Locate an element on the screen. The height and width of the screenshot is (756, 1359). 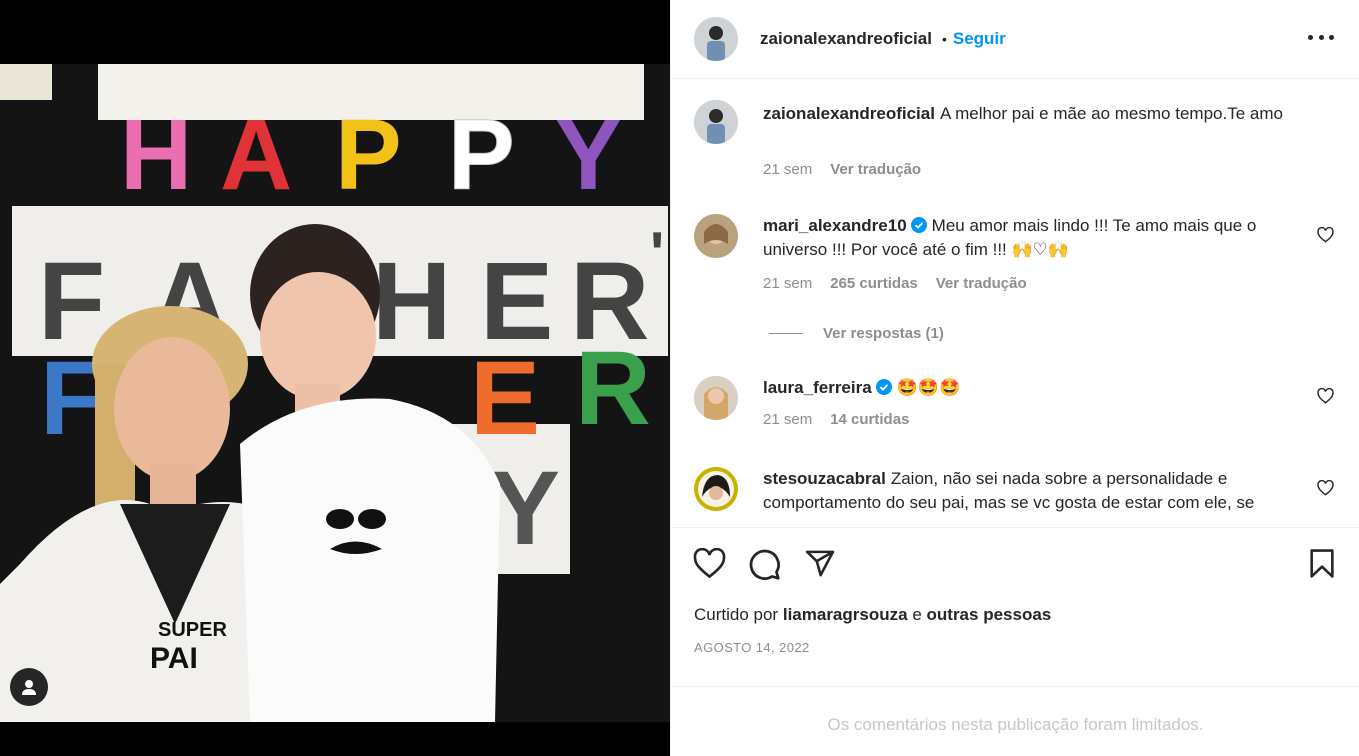
liked-others: outras pessoas is located at coordinates (989, 614).